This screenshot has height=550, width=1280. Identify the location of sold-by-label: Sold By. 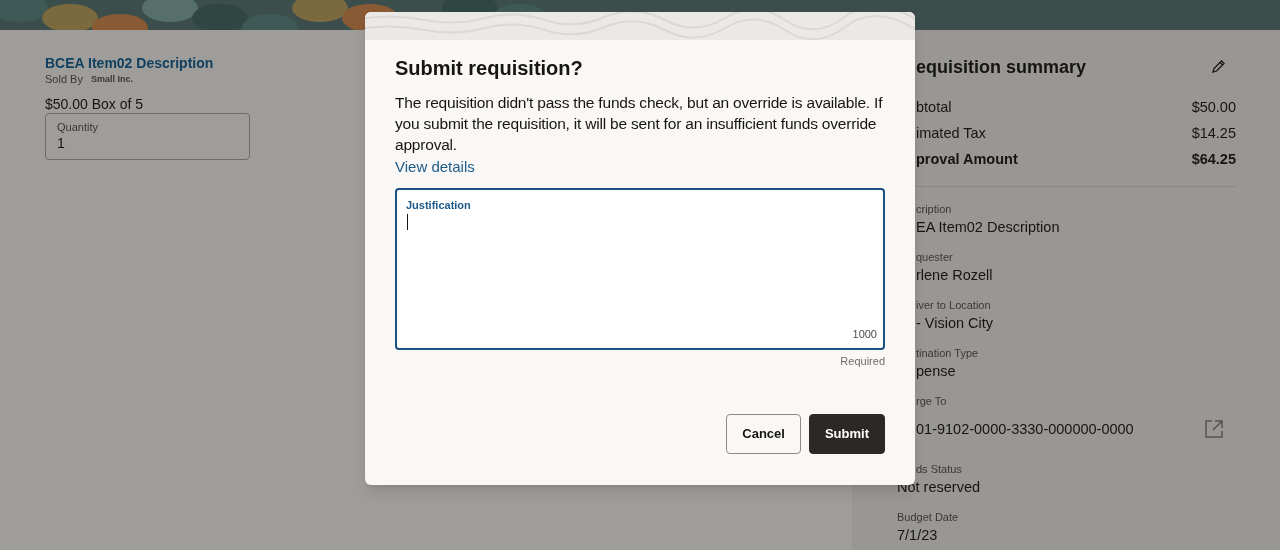
(64, 79).